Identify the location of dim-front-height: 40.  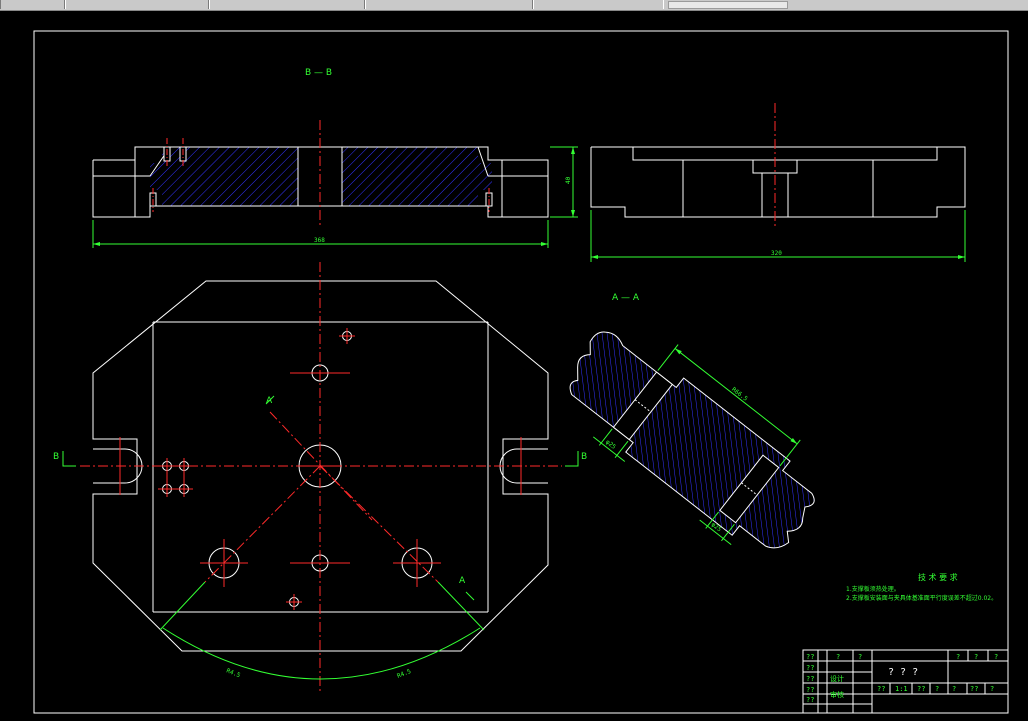
(568, 180).